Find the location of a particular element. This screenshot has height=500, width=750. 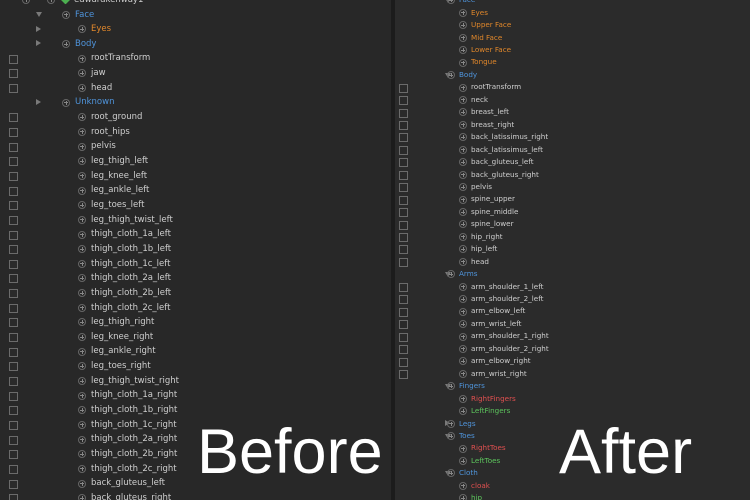

tree-row-tongue: Tongue is located at coordinates (572, 62).